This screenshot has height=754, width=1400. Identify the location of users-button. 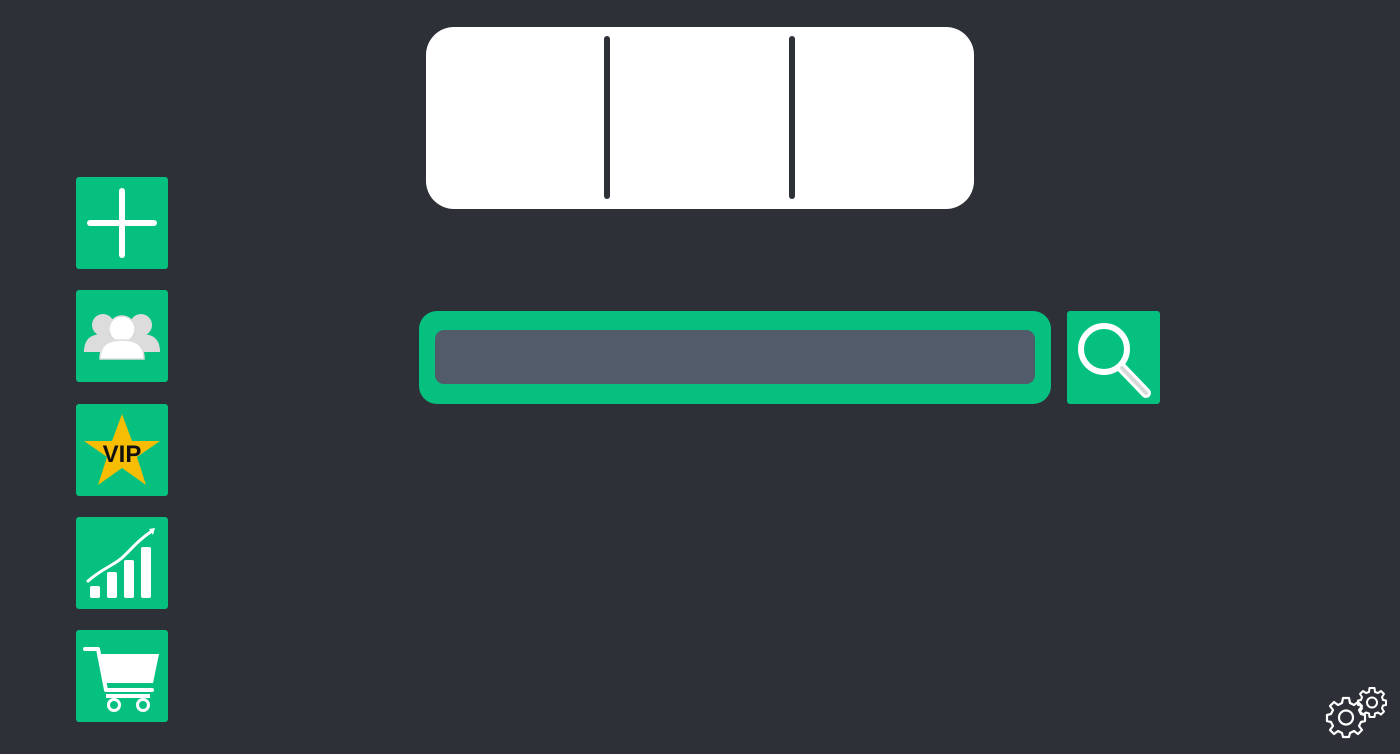
(122, 336).